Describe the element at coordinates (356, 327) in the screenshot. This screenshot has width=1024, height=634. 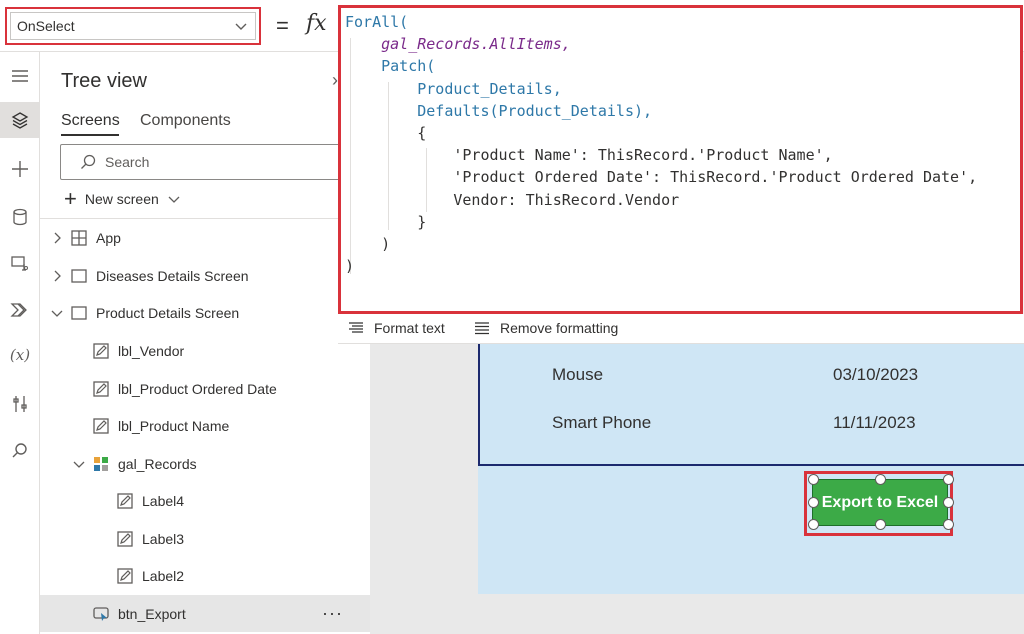
I see `format-text-icon` at that location.